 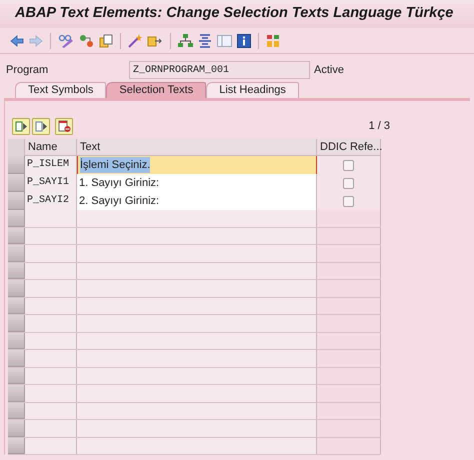 I want to click on panel-icon, so click(x=224, y=40).